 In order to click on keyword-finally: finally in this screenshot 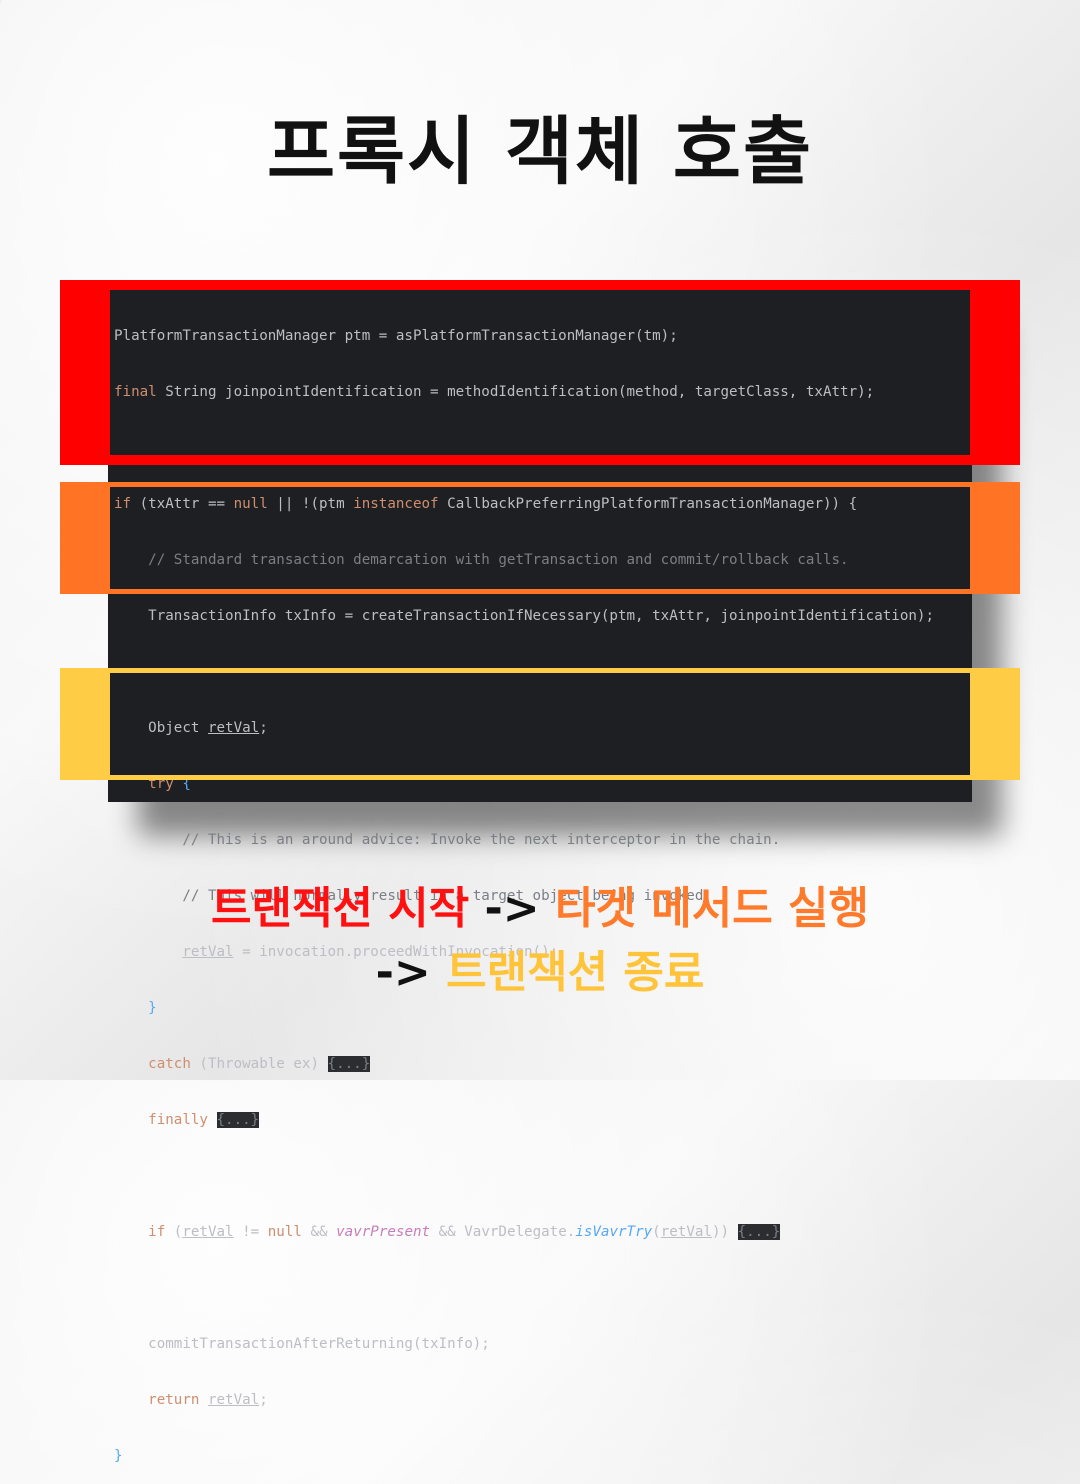, I will do `click(161, 1120)`.